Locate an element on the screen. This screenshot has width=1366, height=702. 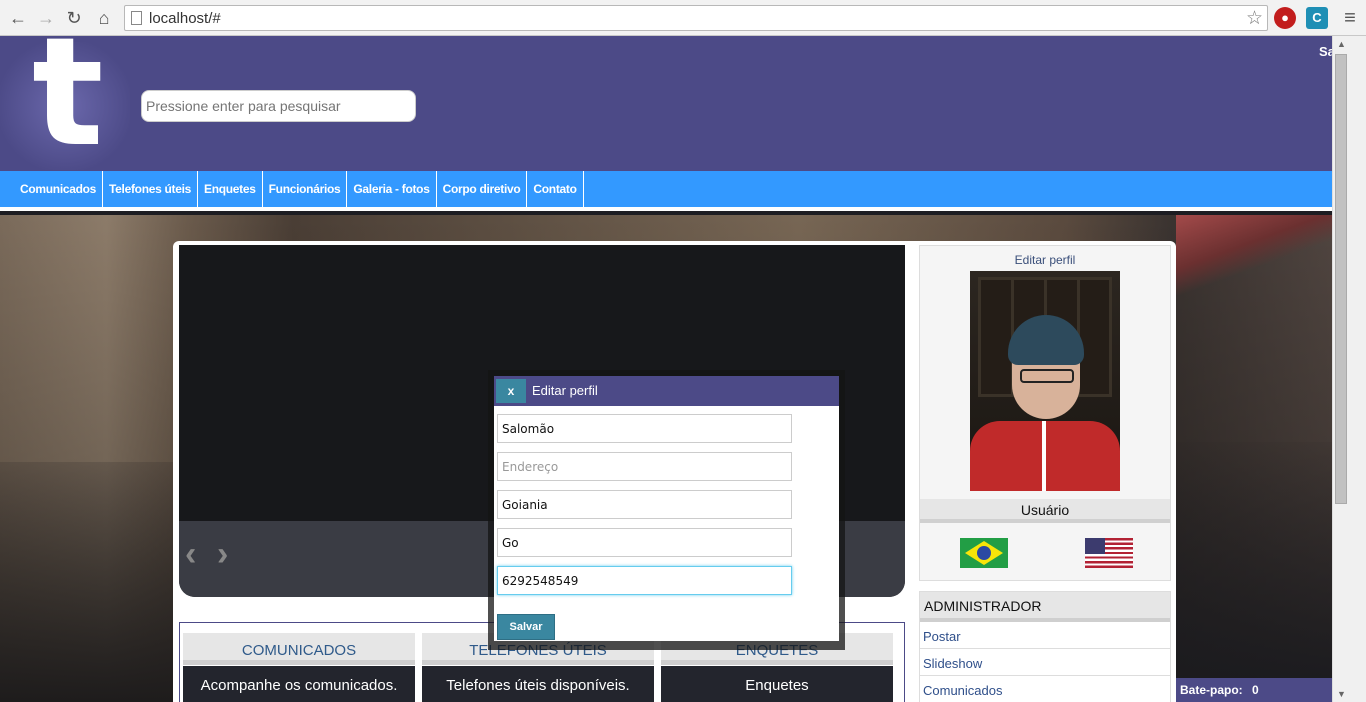
profile-panel: Editar perfil Usuário is located at coordinates (1045, 413).